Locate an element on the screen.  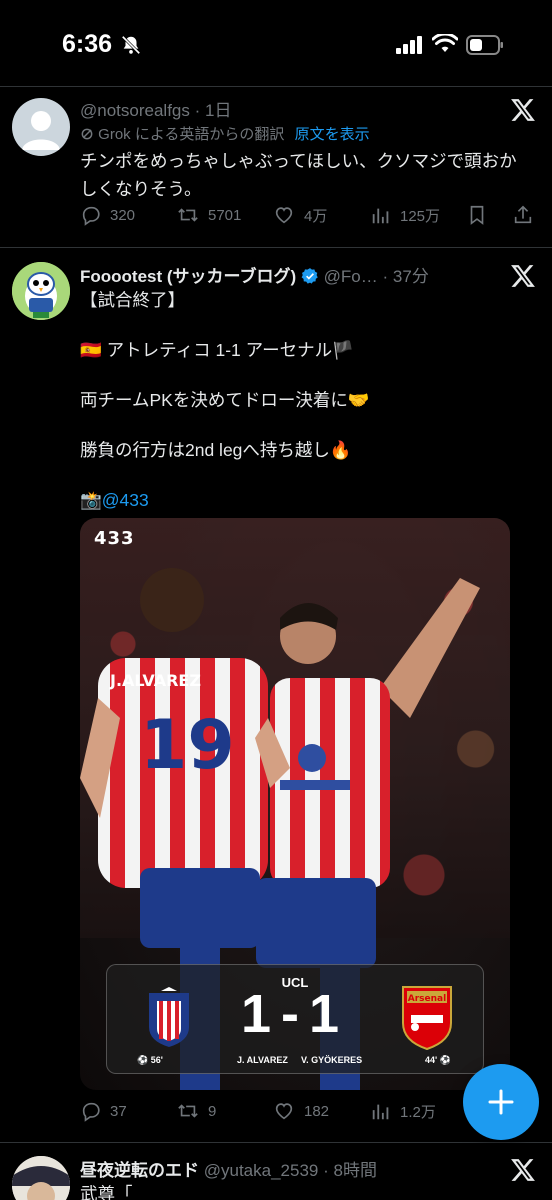
arsenal-crest-icon: Arsenal is located at coordinates (427, 1018).